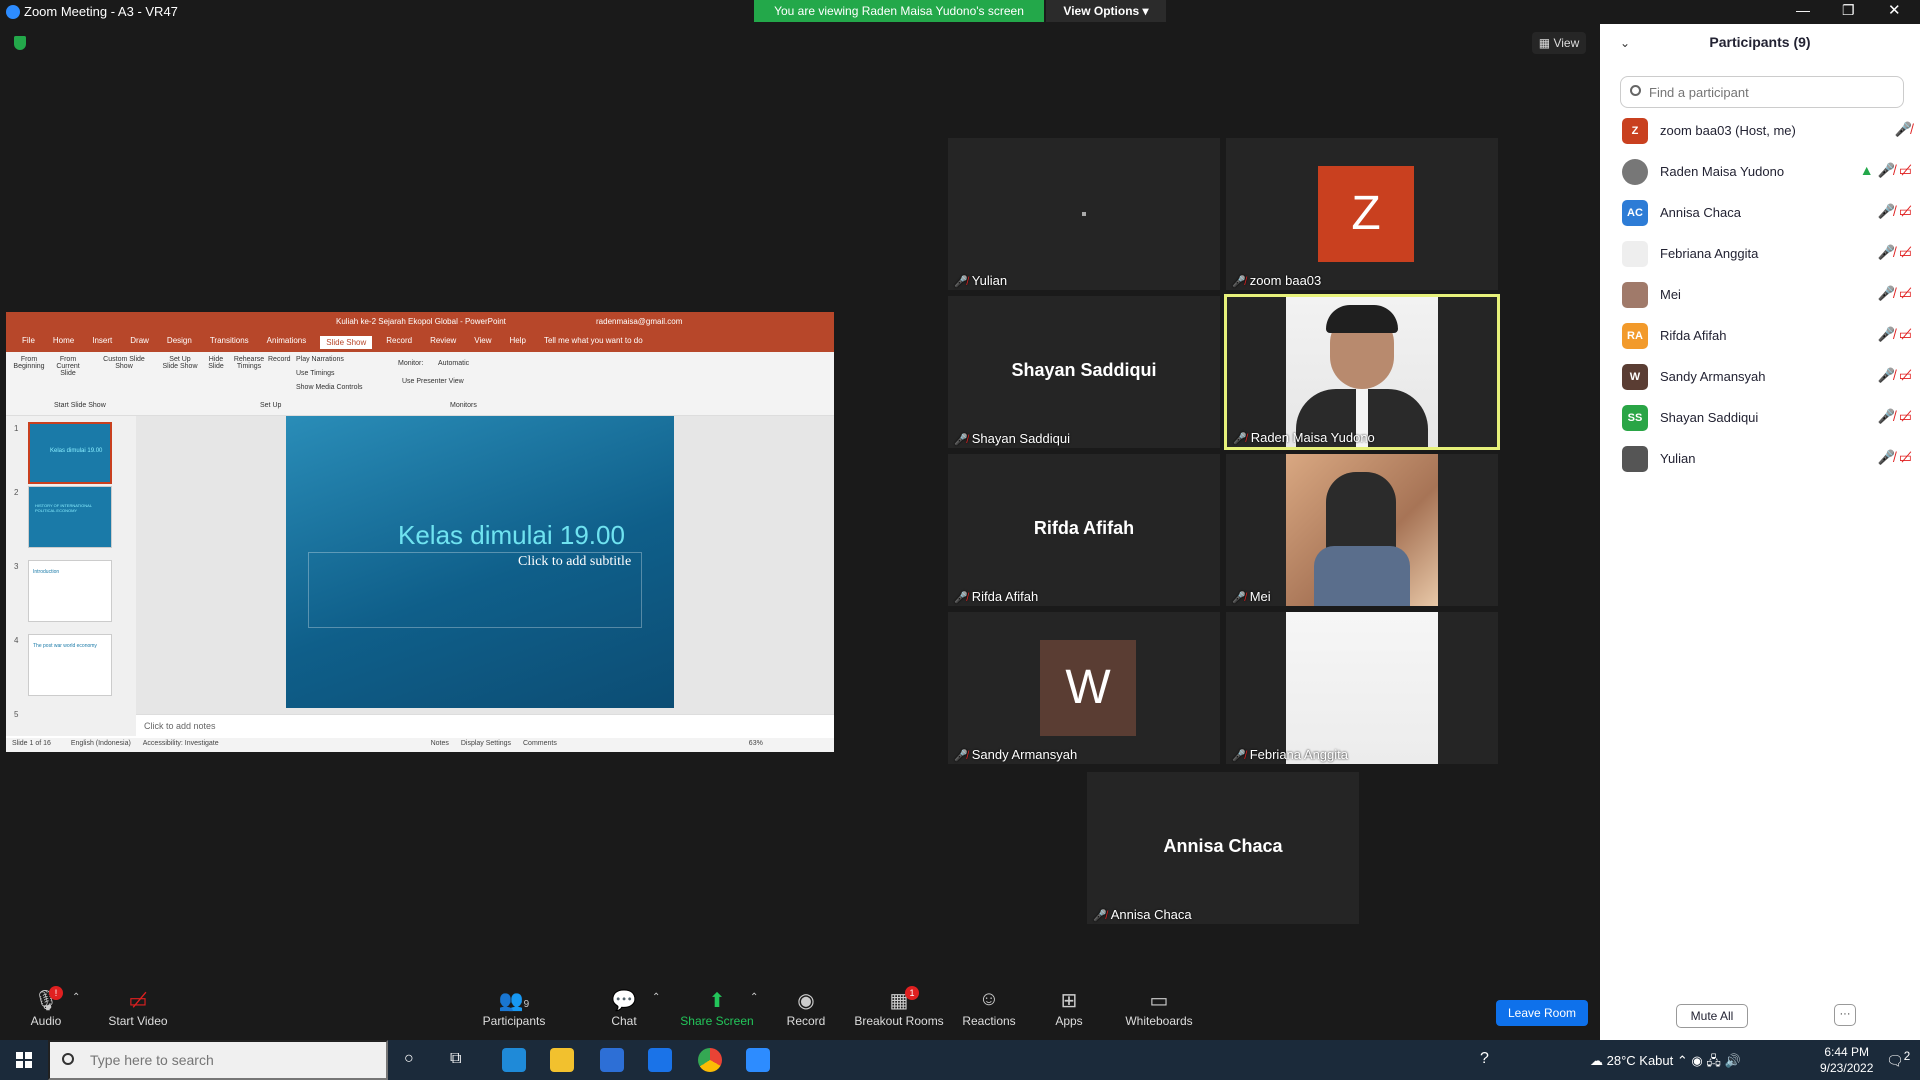 This screenshot has width=1920, height=1080. What do you see at coordinates (1542, 1013) in the screenshot?
I see `leave-room-button: Leave Room` at bounding box center [1542, 1013].